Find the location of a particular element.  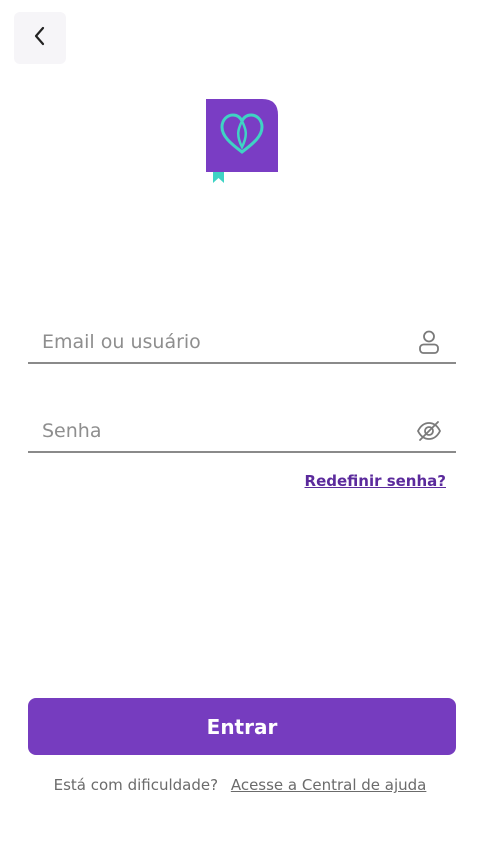

back-button is located at coordinates (40, 38).